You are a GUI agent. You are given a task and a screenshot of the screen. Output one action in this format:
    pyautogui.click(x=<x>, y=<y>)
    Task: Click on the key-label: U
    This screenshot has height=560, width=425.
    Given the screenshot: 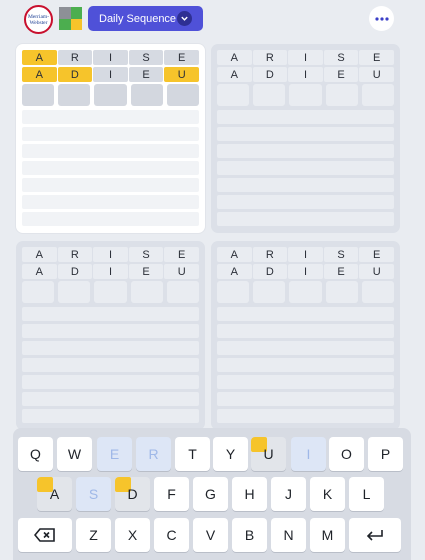 What is the action you would take?
    pyautogui.click(x=268, y=454)
    